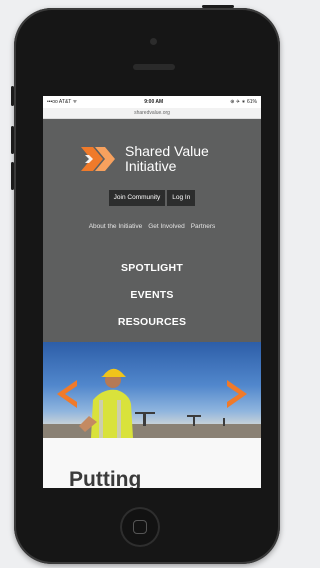 The width and height of the screenshot is (320, 568). Describe the element at coordinates (152, 390) in the screenshot. I see `hero-carousel` at that location.